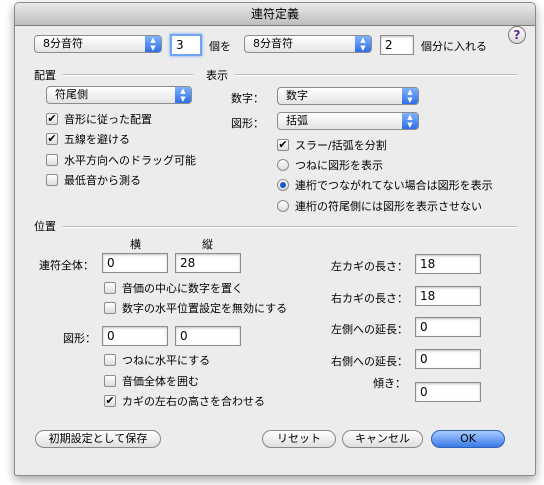  I want to click on col-horizontal-label: 横, so click(135, 244).